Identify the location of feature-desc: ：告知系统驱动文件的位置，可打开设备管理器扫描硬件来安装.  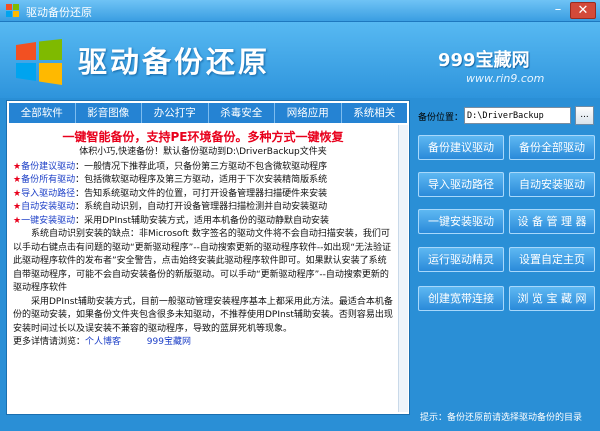
(201, 193).